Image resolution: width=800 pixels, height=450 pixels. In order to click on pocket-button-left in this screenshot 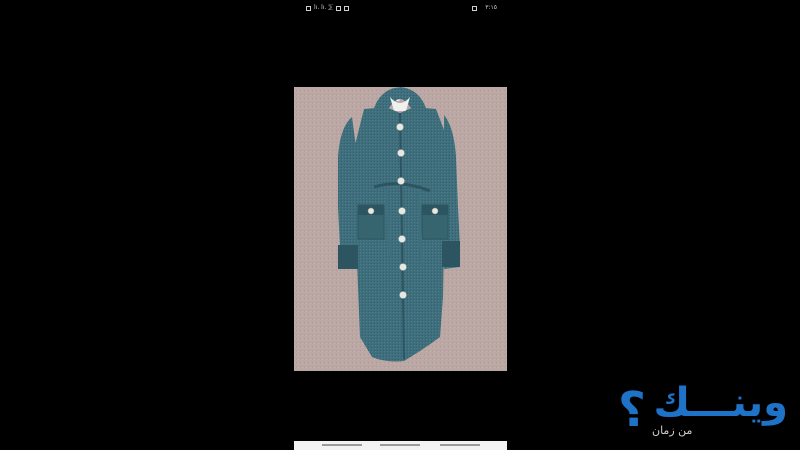, I will do `click(371, 211)`.